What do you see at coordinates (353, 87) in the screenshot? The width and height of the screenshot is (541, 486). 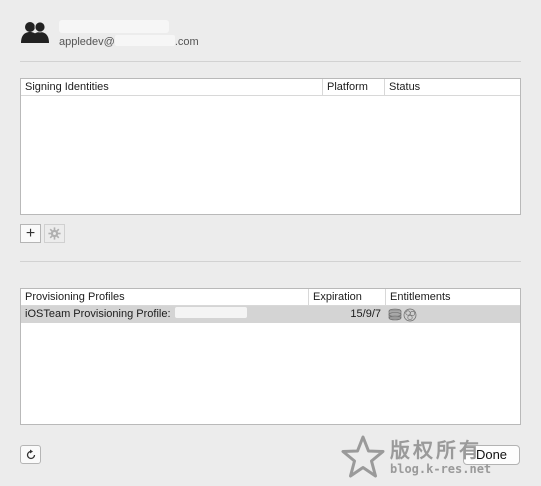 I see `column-header-platform: Platform` at bounding box center [353, 87].